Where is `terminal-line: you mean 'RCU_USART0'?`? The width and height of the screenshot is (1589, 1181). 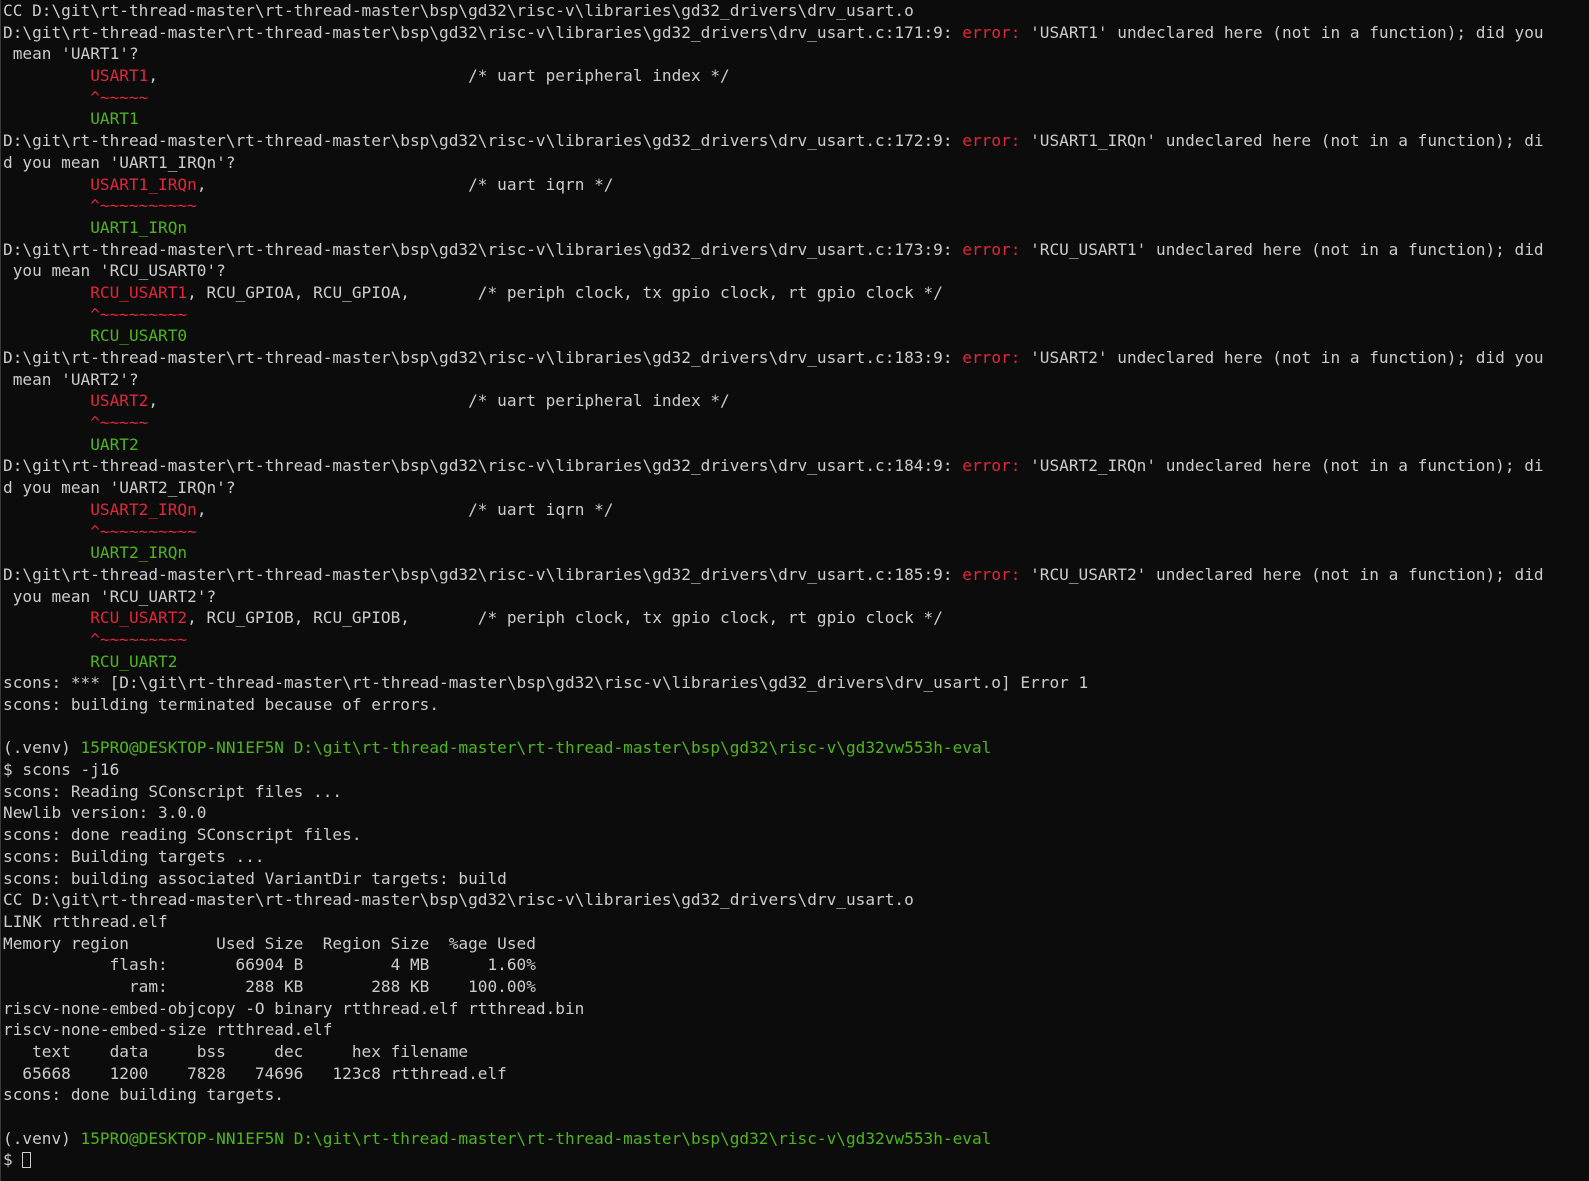 terminal-line: you mean 'RCU_USART0'? is located at coordinates (796, 271).